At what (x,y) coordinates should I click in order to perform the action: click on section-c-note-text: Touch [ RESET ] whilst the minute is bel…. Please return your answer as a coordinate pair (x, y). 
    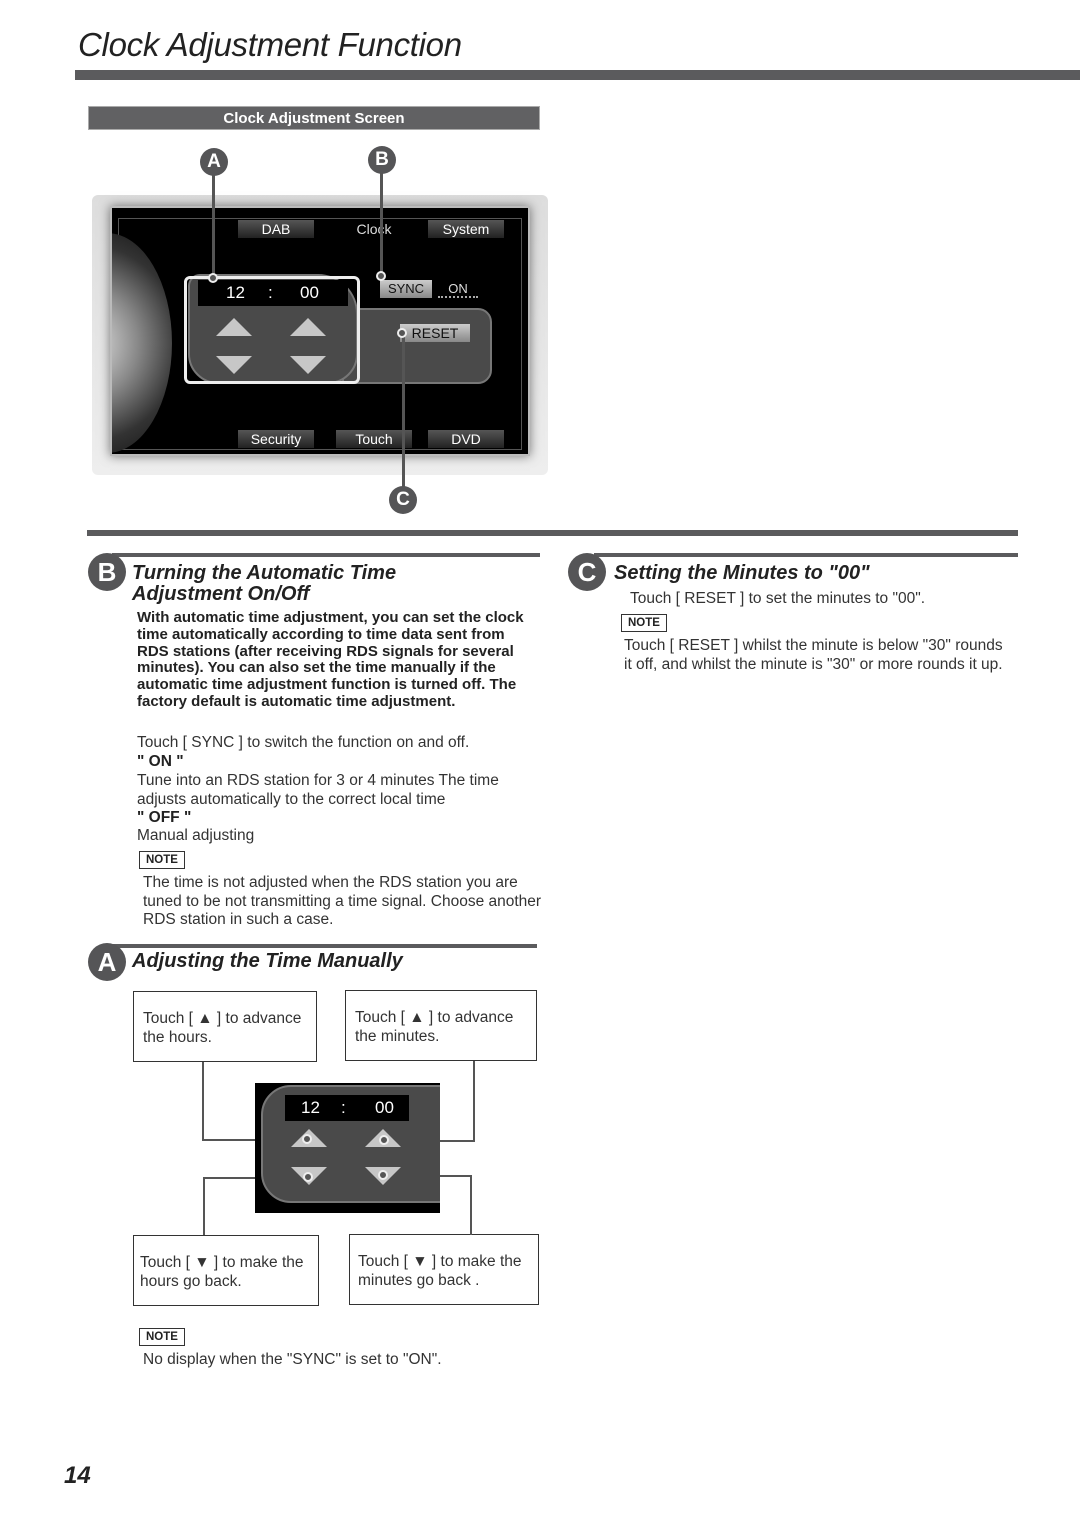
    Looking at the image, I should click on (813, 655).